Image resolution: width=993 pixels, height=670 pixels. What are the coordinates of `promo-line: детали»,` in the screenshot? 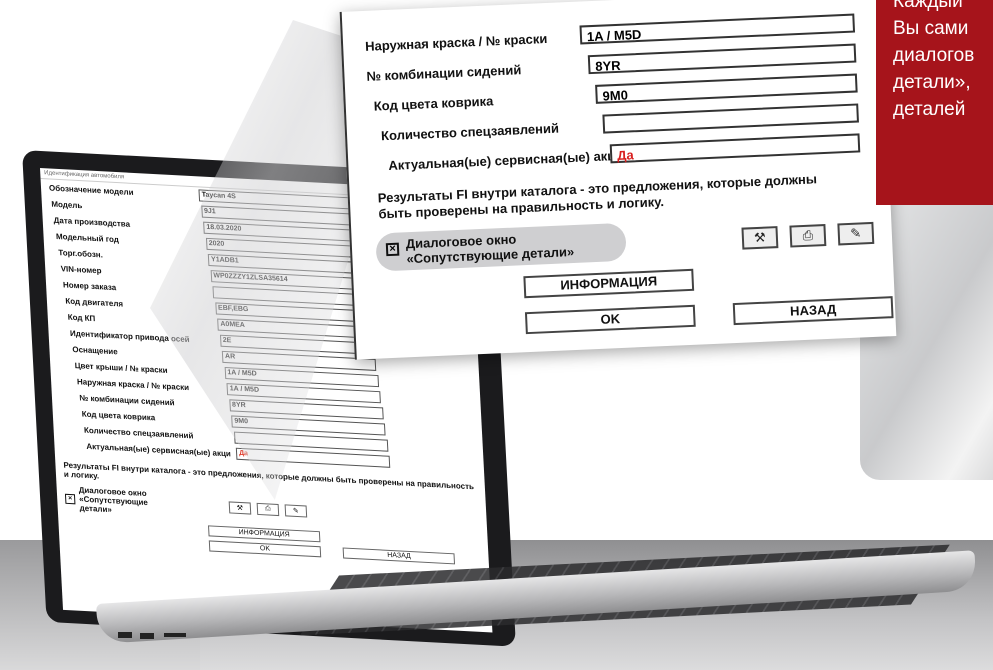 It's located at (932, 82).